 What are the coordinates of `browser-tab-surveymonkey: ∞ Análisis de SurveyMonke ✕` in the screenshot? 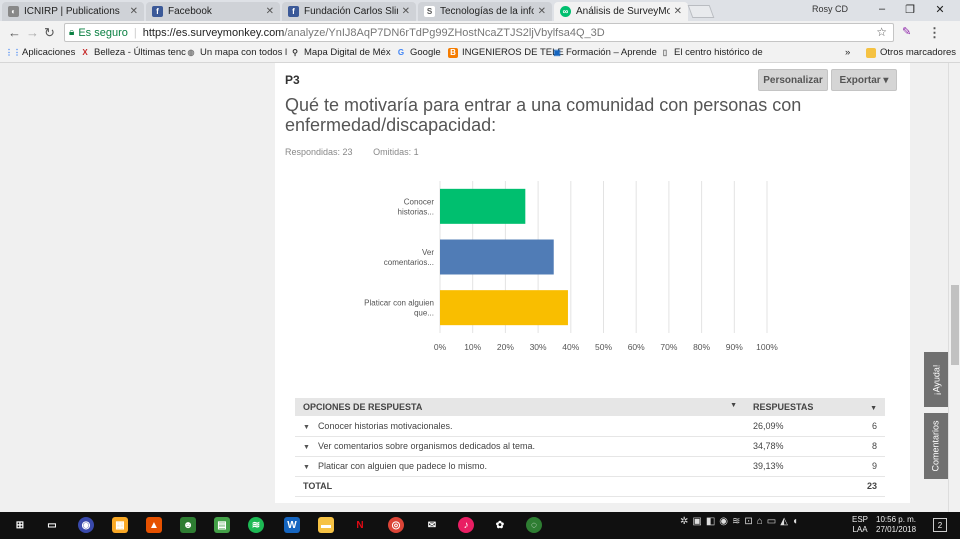 It's located at (621, 11).